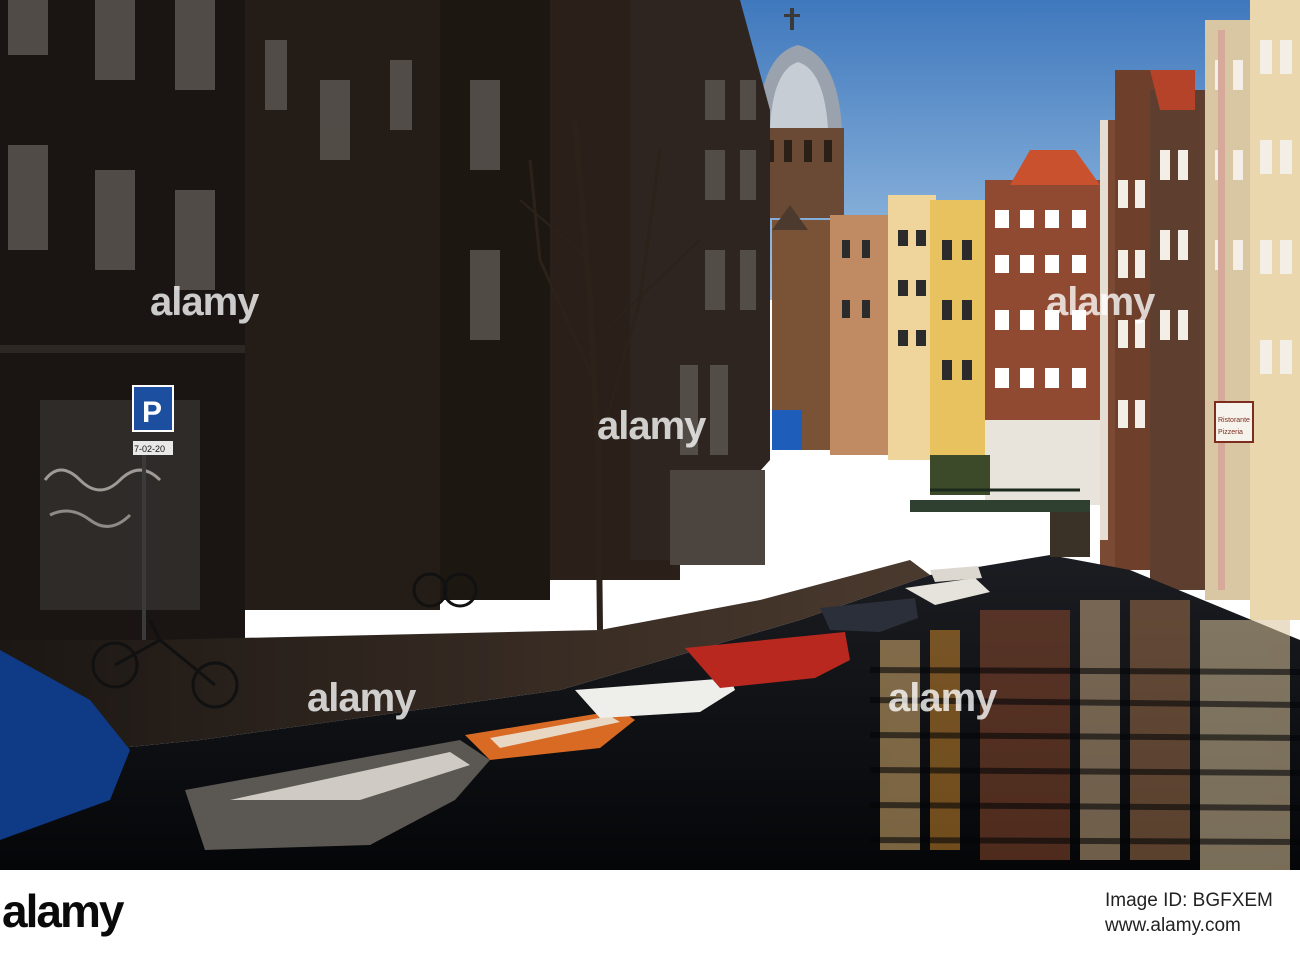 This screenshot has height=960, width=1300. Describe the element at coordinates (1189, 900) in the screenshot. I see `image-id-label: Image ID: BGFXEM` at that location.